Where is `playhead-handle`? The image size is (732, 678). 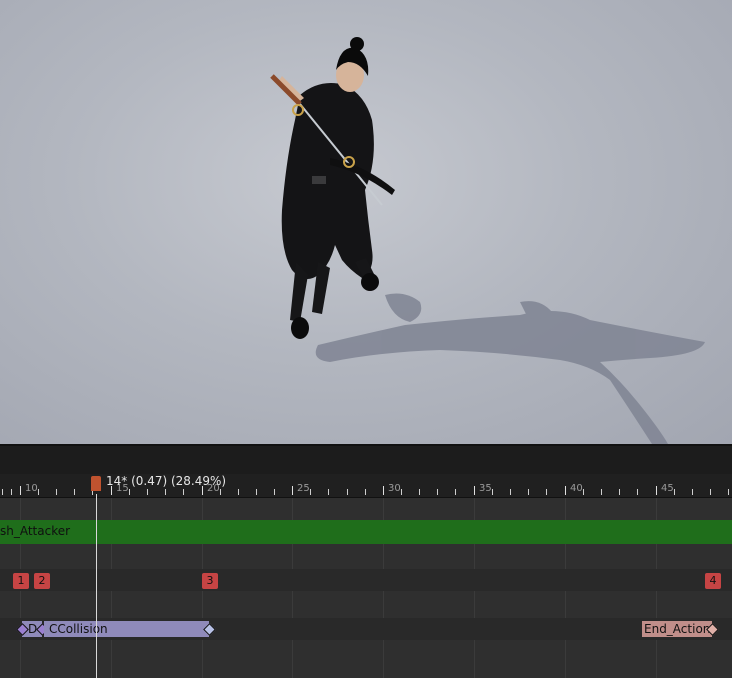
playhead-handle is located at coordinates (96, 483).